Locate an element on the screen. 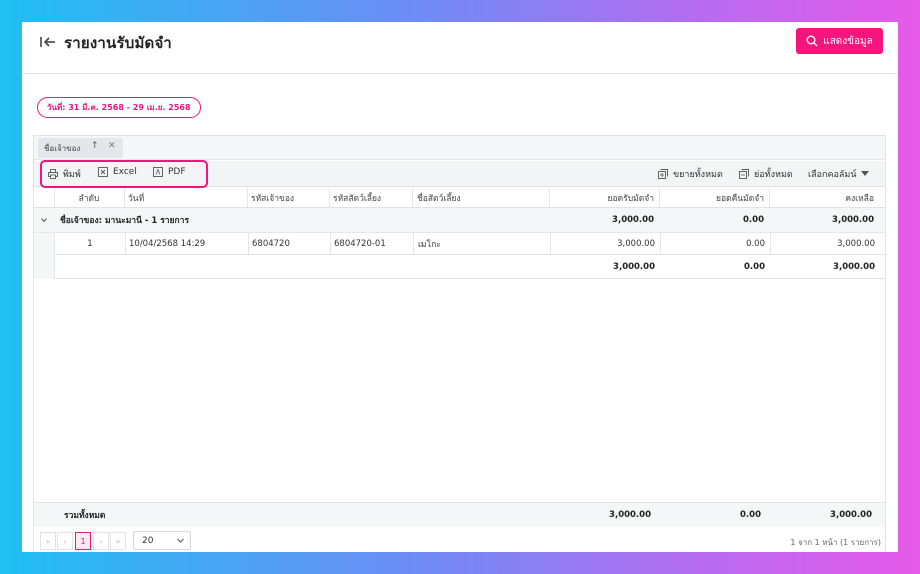  subtotal-deposit-returned: 0.00 is located at coordinates (754, 266).